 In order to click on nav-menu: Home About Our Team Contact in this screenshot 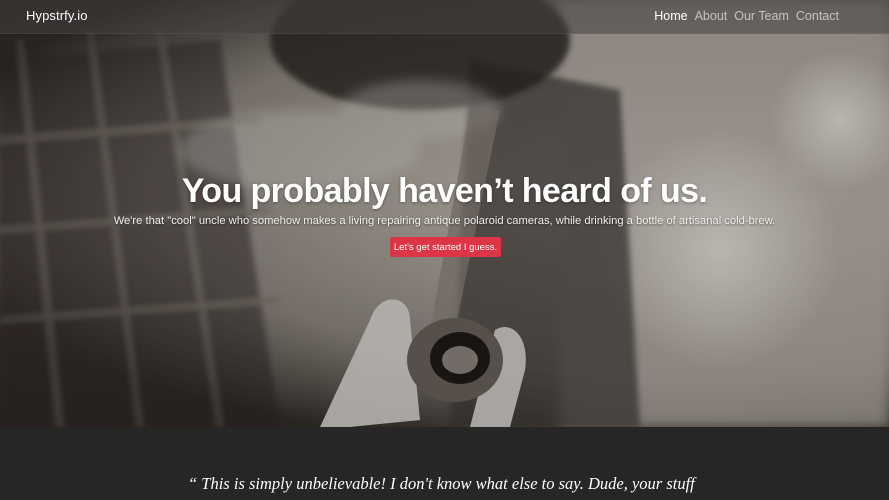, I will do `click(746, 16)`.